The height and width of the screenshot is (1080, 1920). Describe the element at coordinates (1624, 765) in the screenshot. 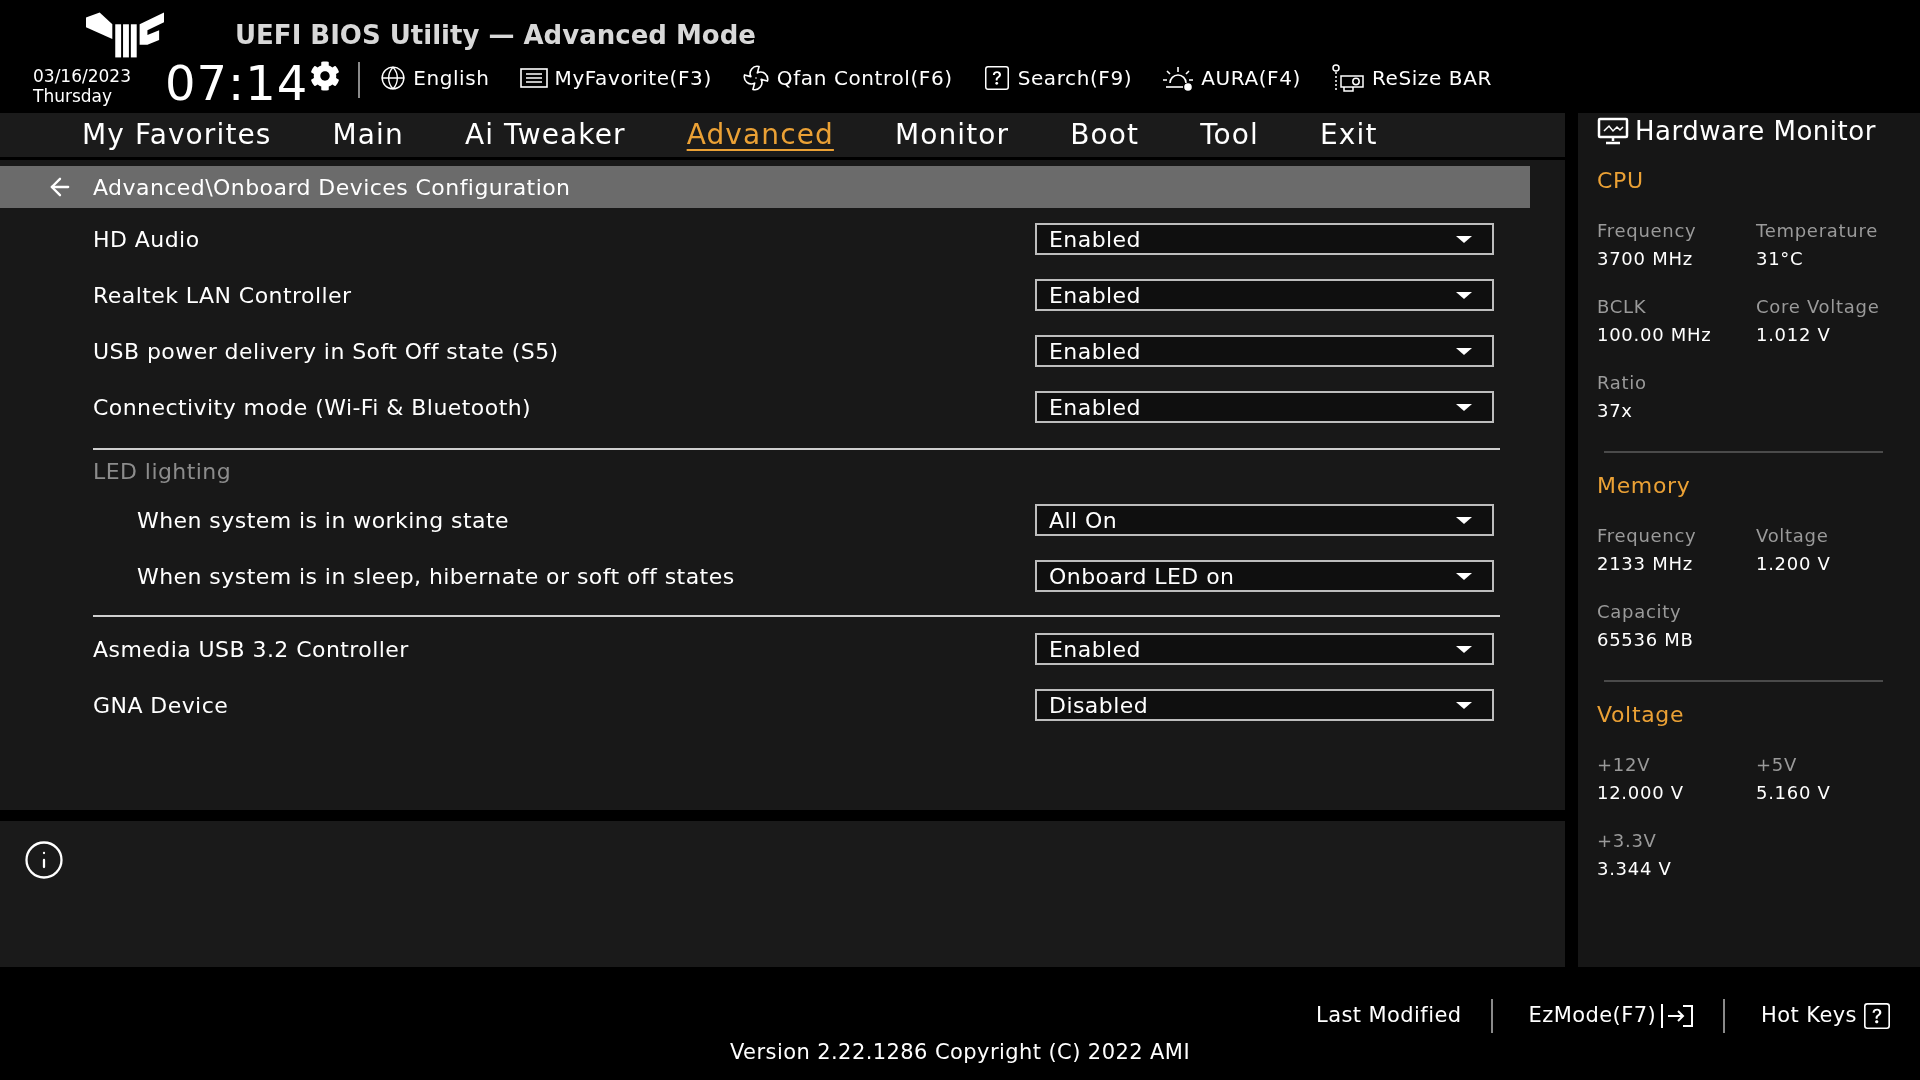

I see `reading-label: +12V` at that location.